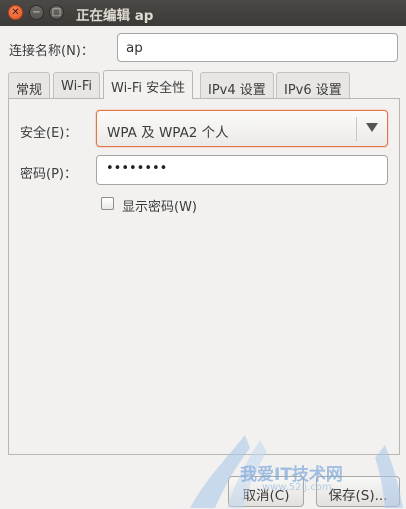 This screenshot has height=509, width=406. I want to click on security-label: 安全(E)：, so click(49, 133).